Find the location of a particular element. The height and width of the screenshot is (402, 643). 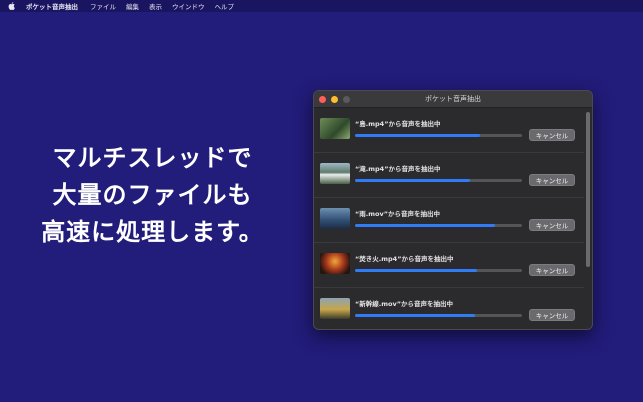

menu-window: ウインドウ is located at coordinates (188, 6).